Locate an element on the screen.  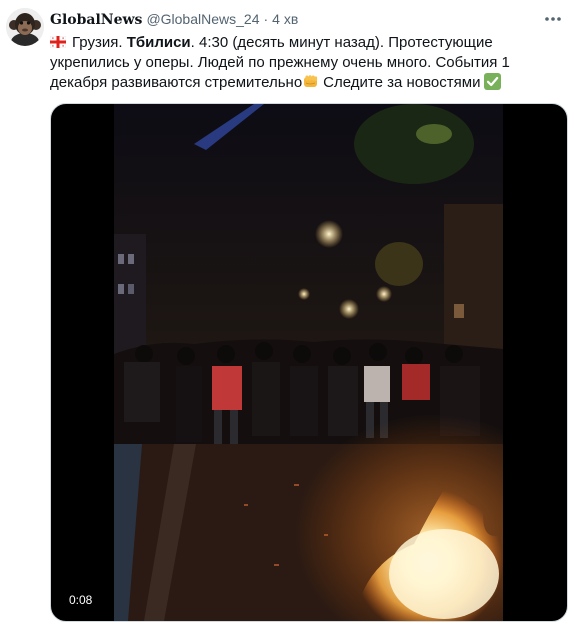
display-name: GlobalNews is located at coordinates (96, 20).